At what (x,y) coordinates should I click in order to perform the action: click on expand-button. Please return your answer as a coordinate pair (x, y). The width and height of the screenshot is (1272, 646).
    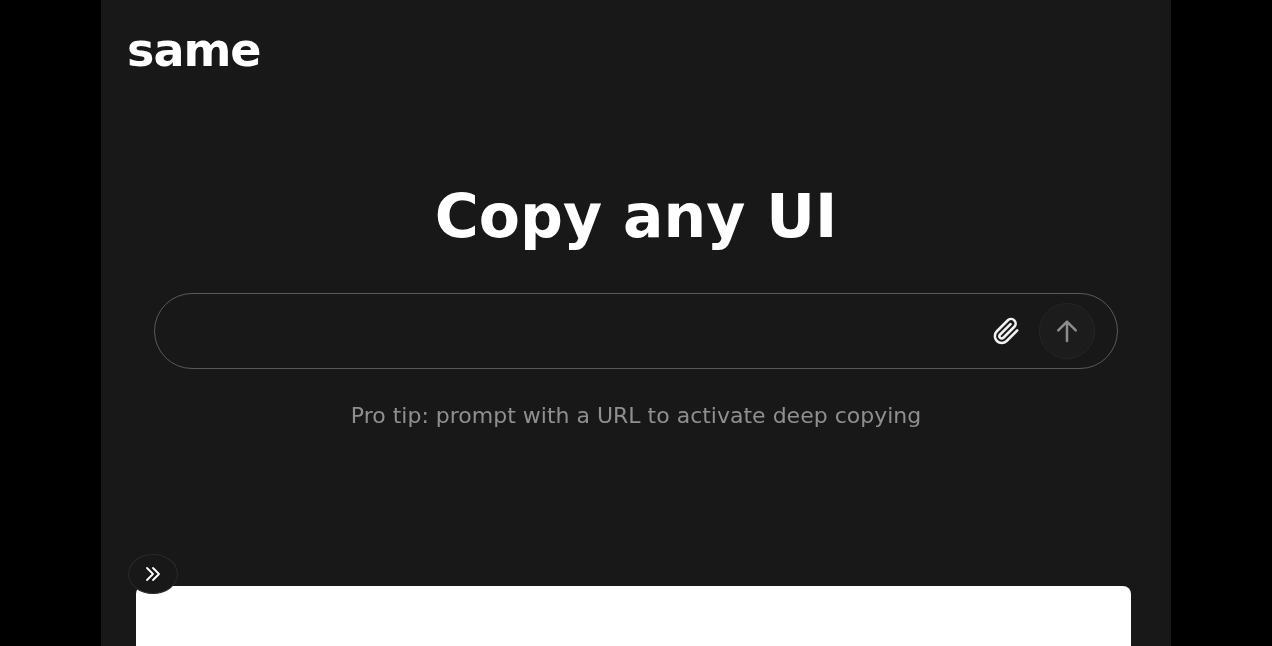
    Looking at the image, I should click on (153, 573).